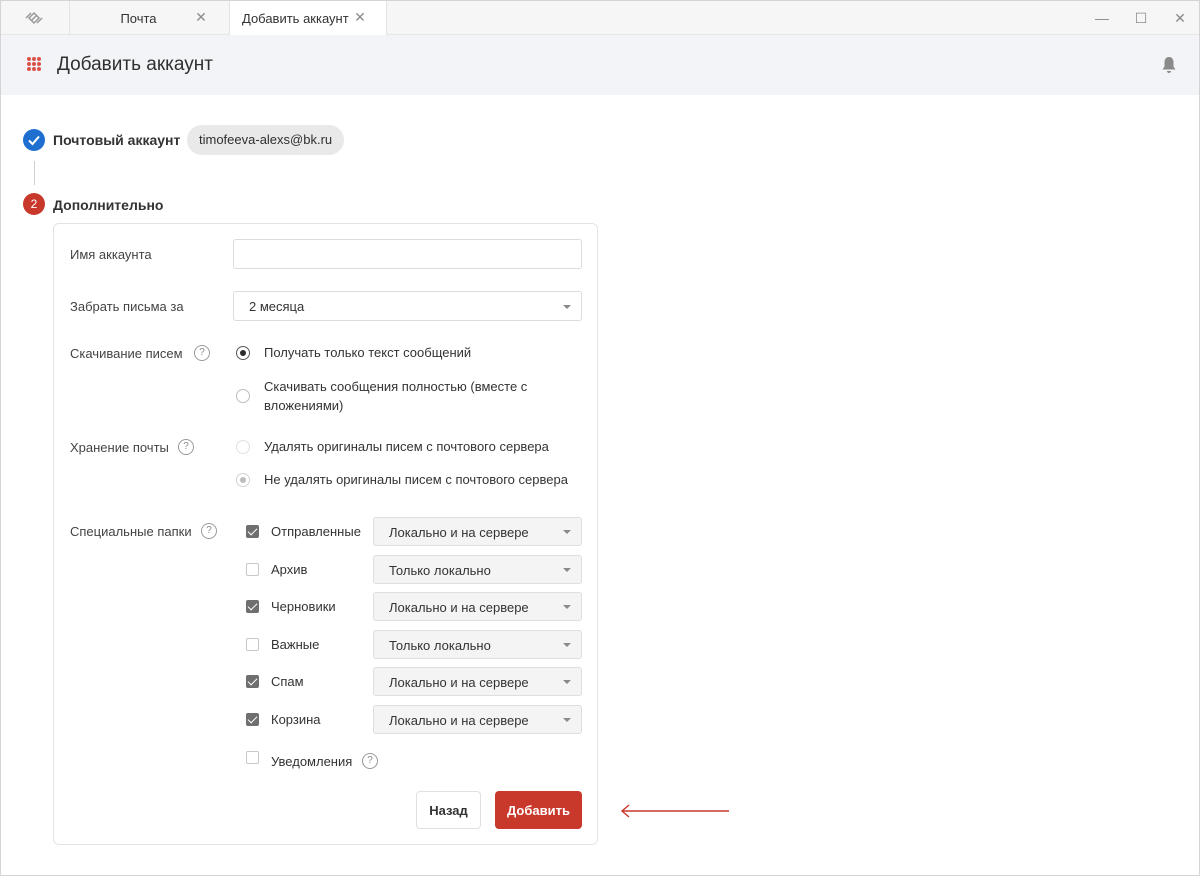 The image size is (1200, 876). Describe the element at coordinates (34, 140) in the screenshot. I see `step-done-icon` at that location.